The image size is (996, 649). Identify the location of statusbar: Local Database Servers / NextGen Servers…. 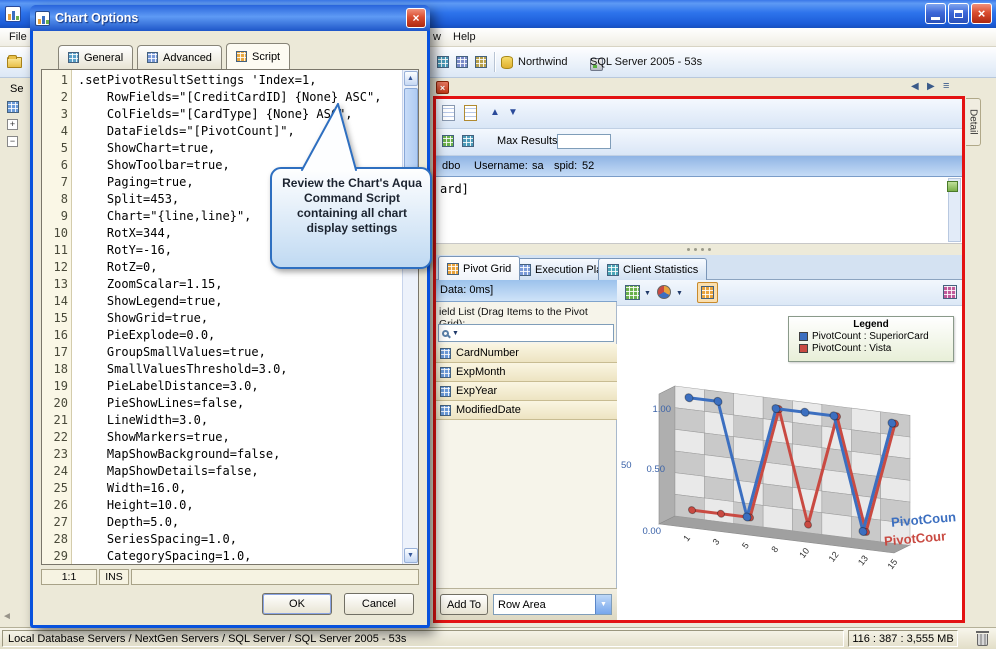
(498, 638).